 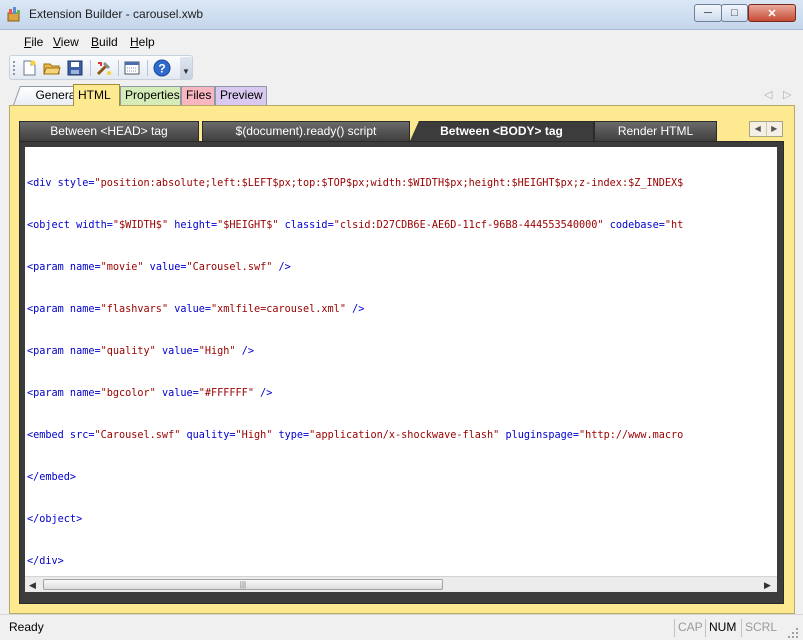 I want to click on build-tools-icon, so click(x=104, y=68).